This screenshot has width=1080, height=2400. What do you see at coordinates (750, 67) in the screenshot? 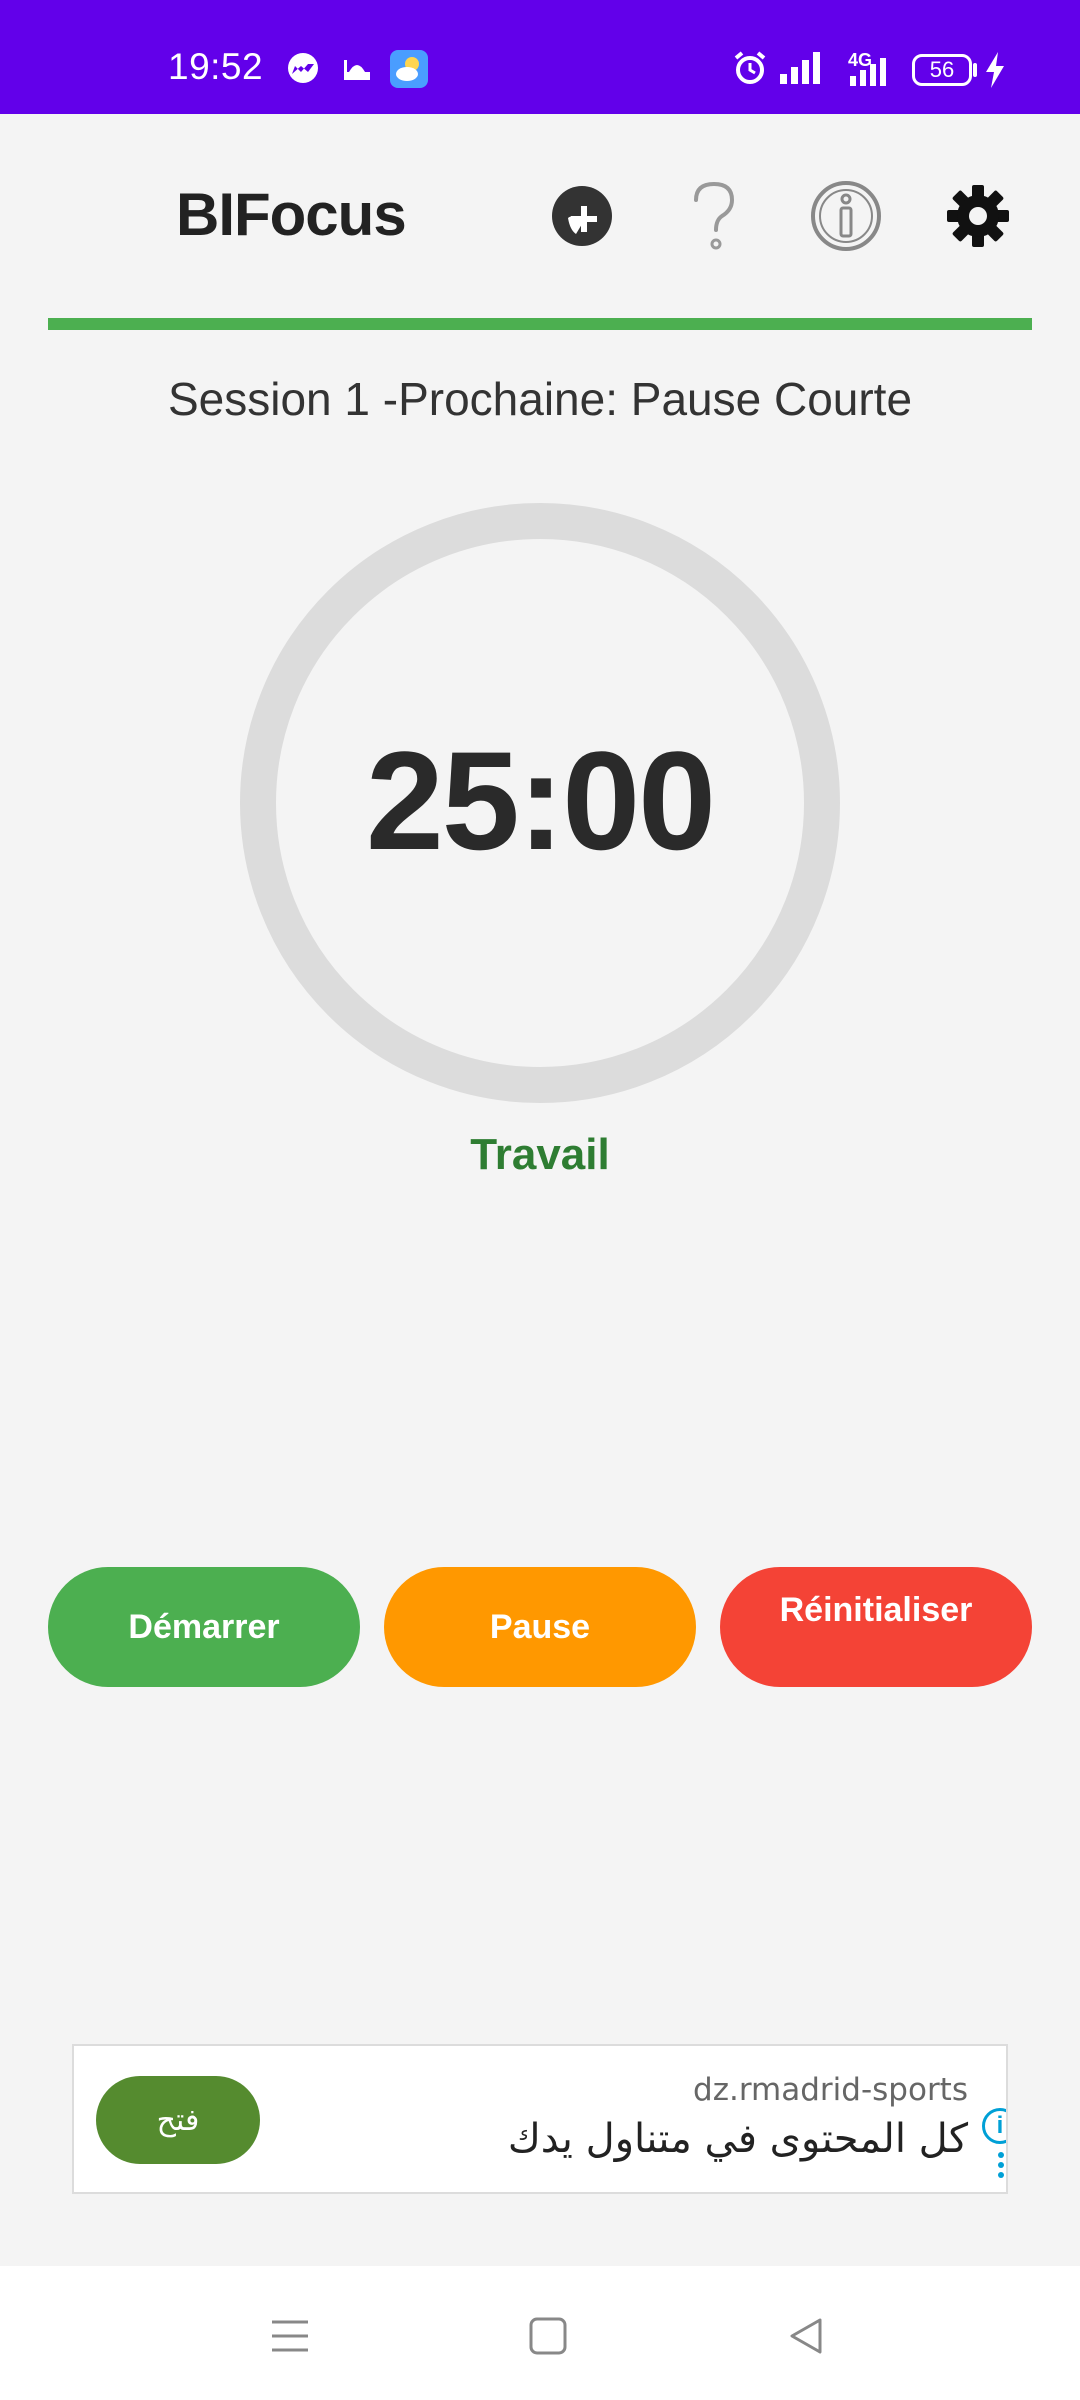
I see `alarm-icon` at bounding box center [750, 67].